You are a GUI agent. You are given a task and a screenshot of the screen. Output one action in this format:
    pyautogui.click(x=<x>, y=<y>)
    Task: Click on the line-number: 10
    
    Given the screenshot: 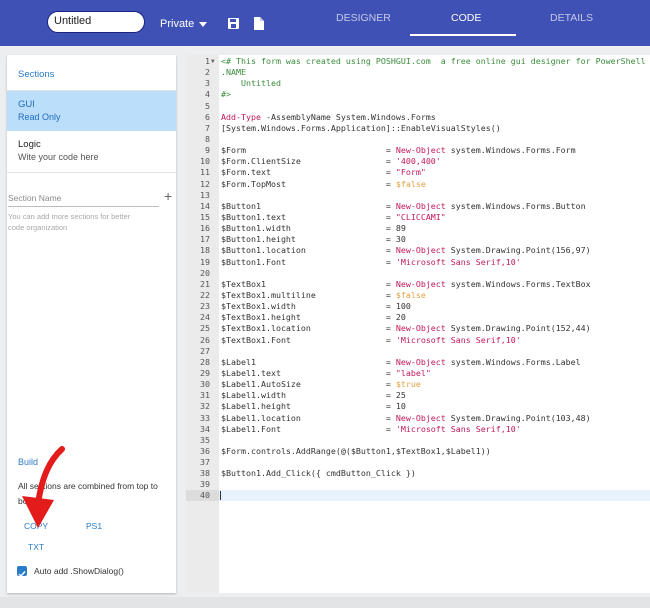 What is the action you would take?
    pyautogui.click(x=205, y=161)
    